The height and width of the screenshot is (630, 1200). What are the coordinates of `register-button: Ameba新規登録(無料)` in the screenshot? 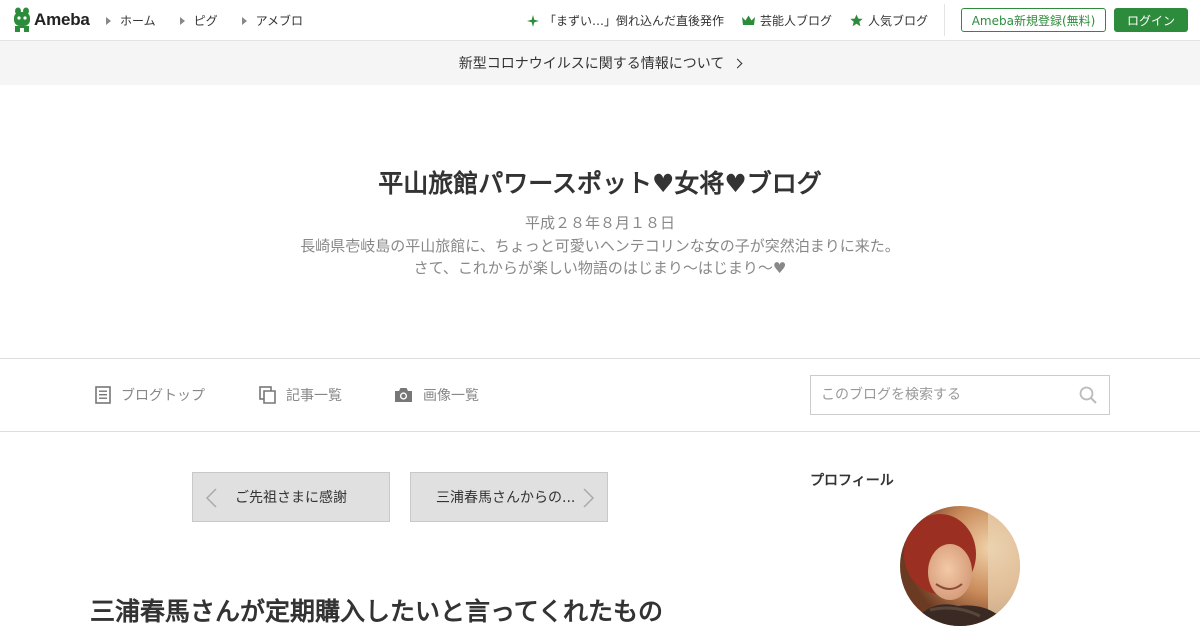 It's located at (1033, 20).